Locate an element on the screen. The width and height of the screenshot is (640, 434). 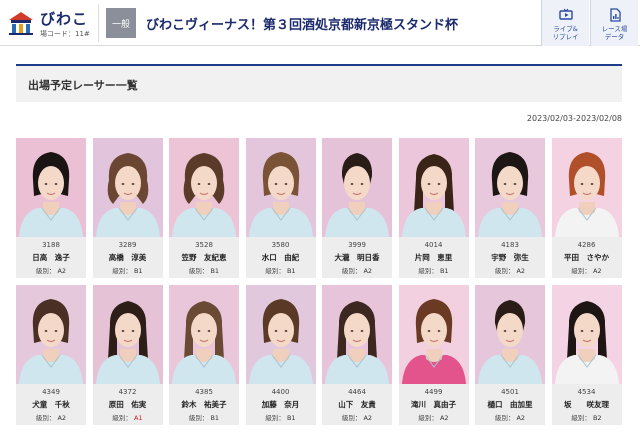
racer-card: 3188 日高 逸子 級別： A2 is located at coordinates (51, 208).